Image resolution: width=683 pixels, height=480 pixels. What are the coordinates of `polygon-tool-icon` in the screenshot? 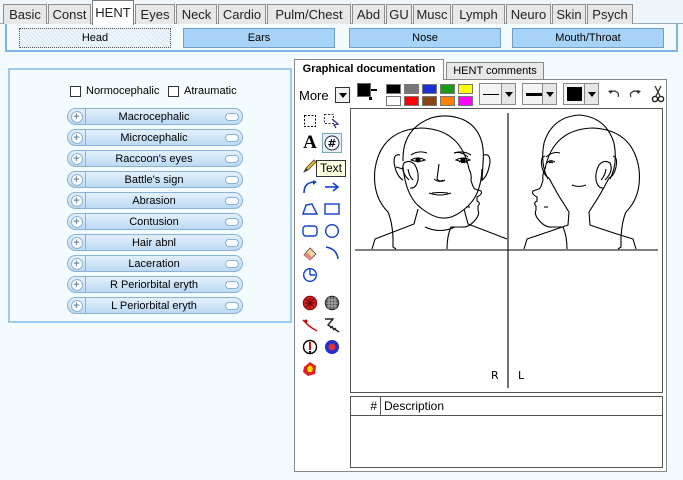 It's located at (310, 209).